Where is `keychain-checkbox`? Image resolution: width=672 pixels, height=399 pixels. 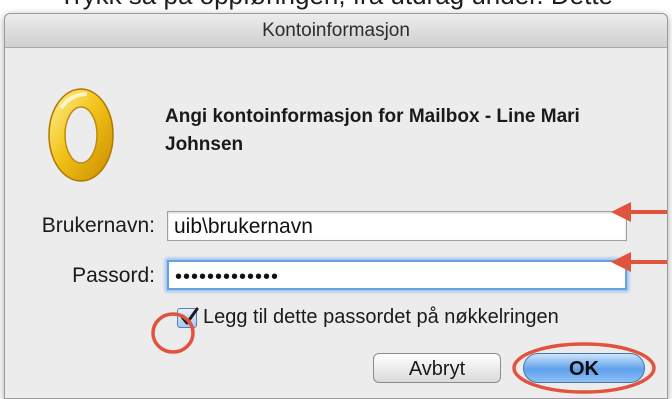
keychain-checkbox is located at coordinates (188, 317).